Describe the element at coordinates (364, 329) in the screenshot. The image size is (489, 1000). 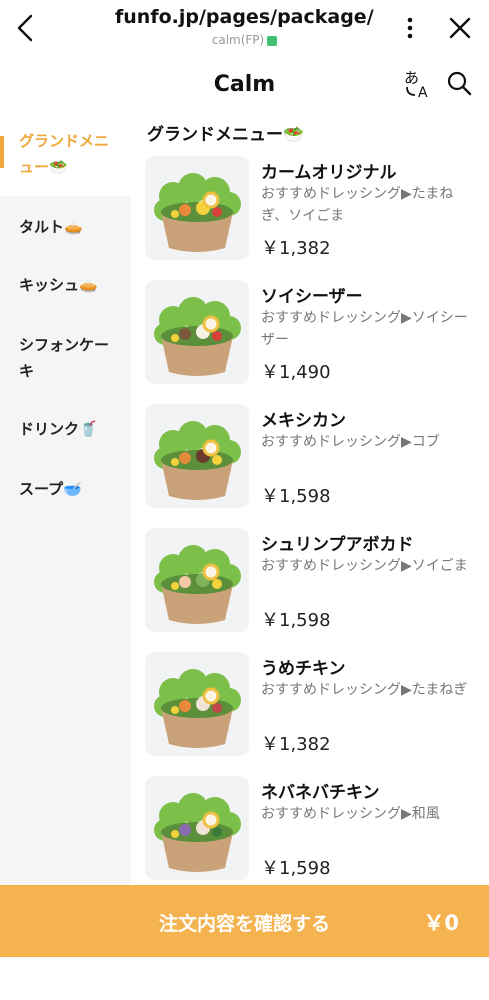
I see `menu-item-desc: おすすめドレッシング▶ソイシーザー` at that location.